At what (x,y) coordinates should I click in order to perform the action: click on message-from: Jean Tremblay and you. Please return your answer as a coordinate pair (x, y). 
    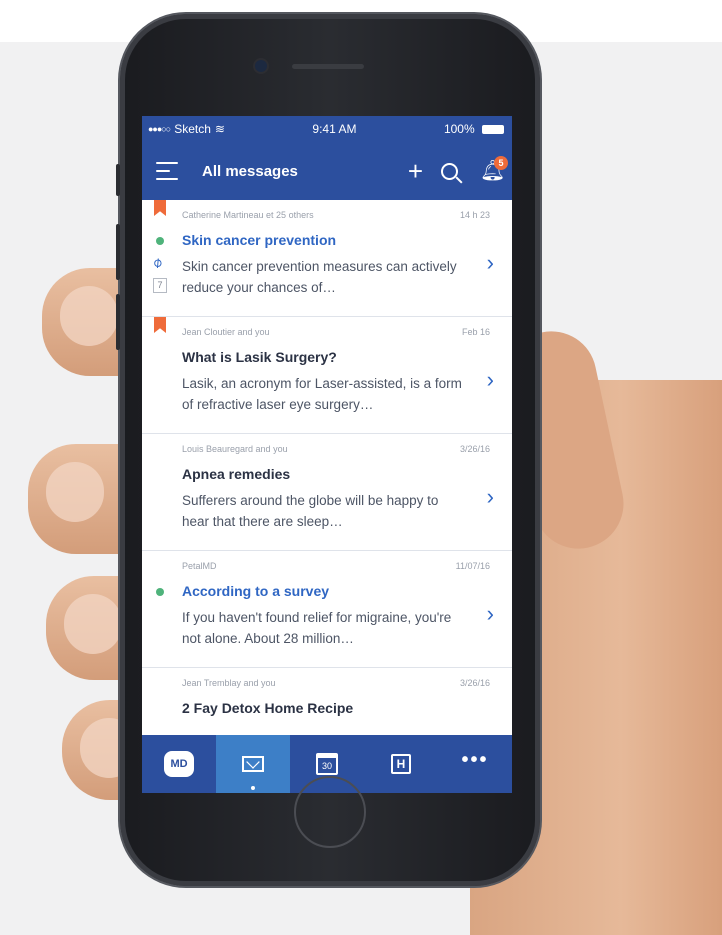
    Looking at the image, I should click on (229, 683).